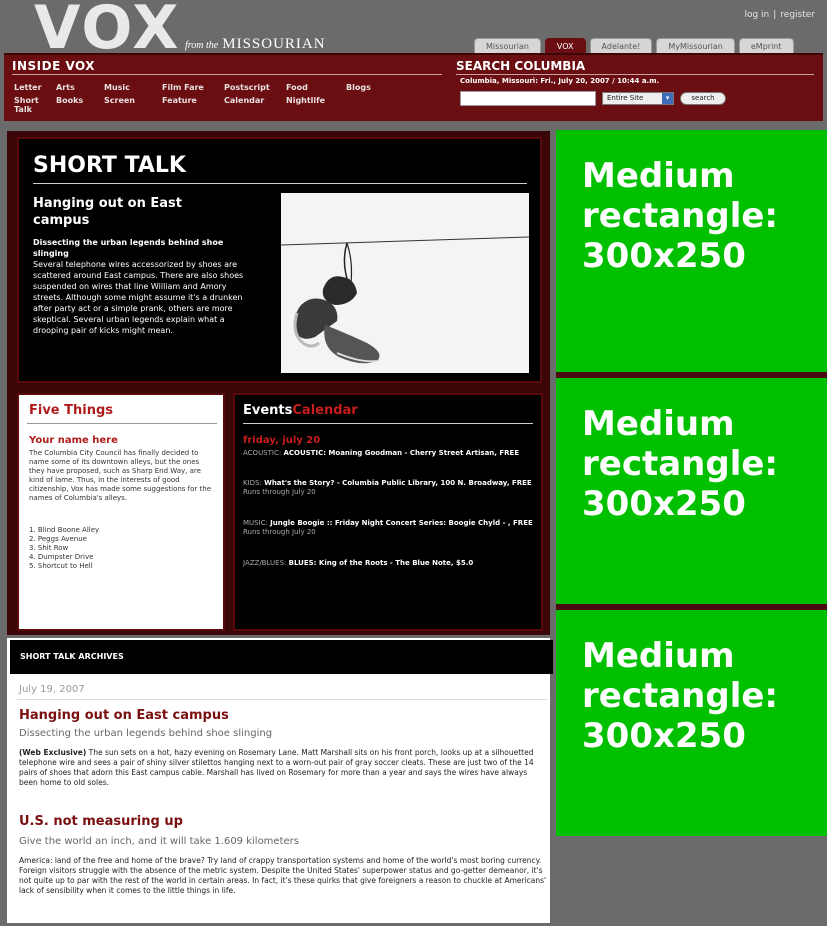 This screenshot has width=827, height=926. What do you see at coordinates (766, 45) in the screenshot?
I see `tab-emprint: eMprint` at bounding box center [766, 45].